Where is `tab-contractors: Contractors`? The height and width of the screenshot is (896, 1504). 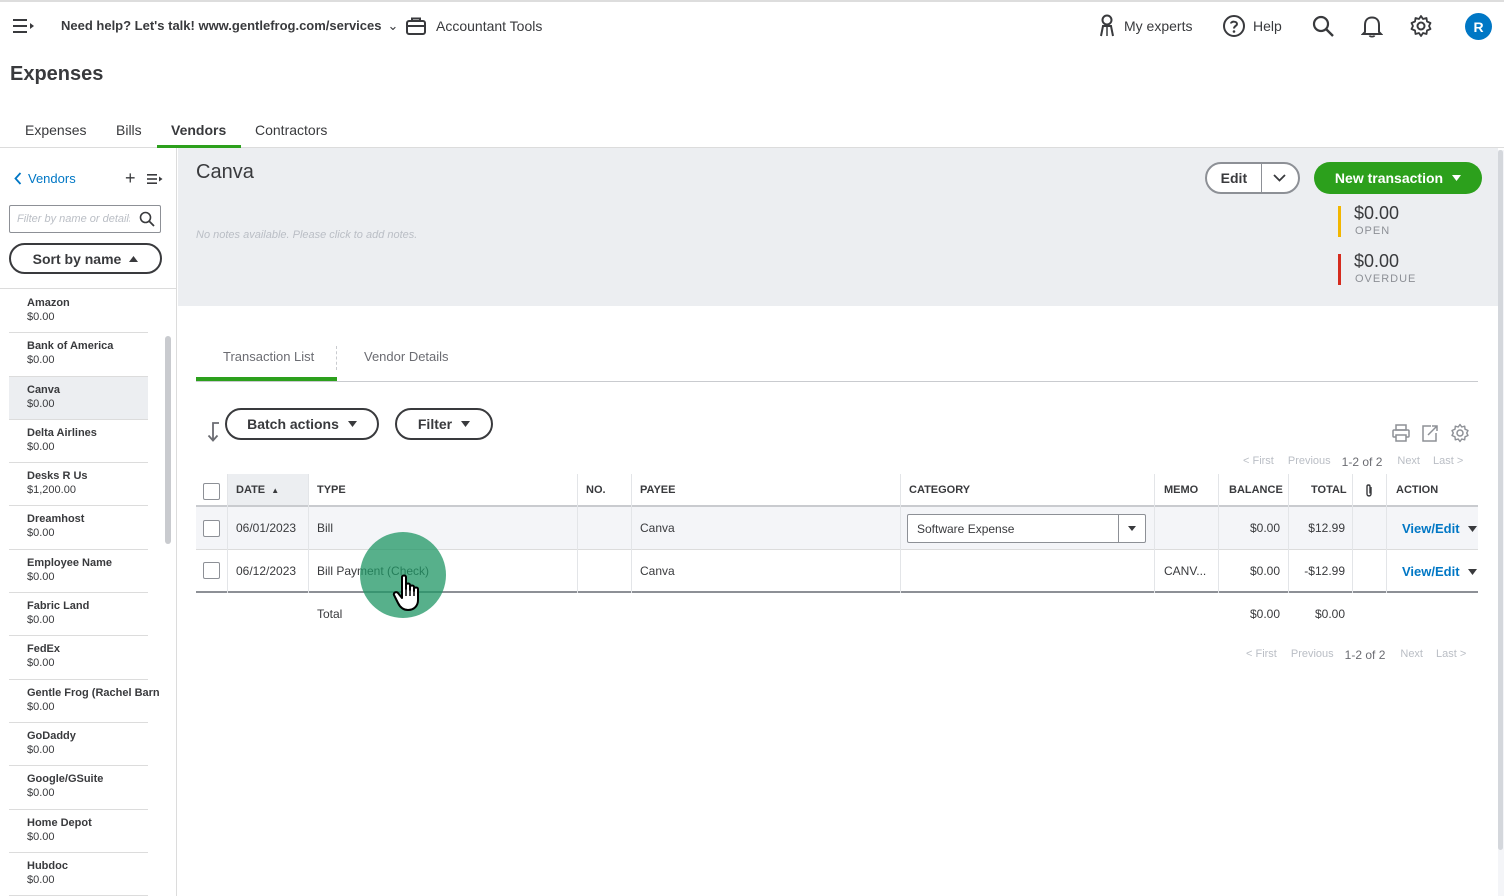
tab-contractors: Contractors is located at coordinates (291, 130).